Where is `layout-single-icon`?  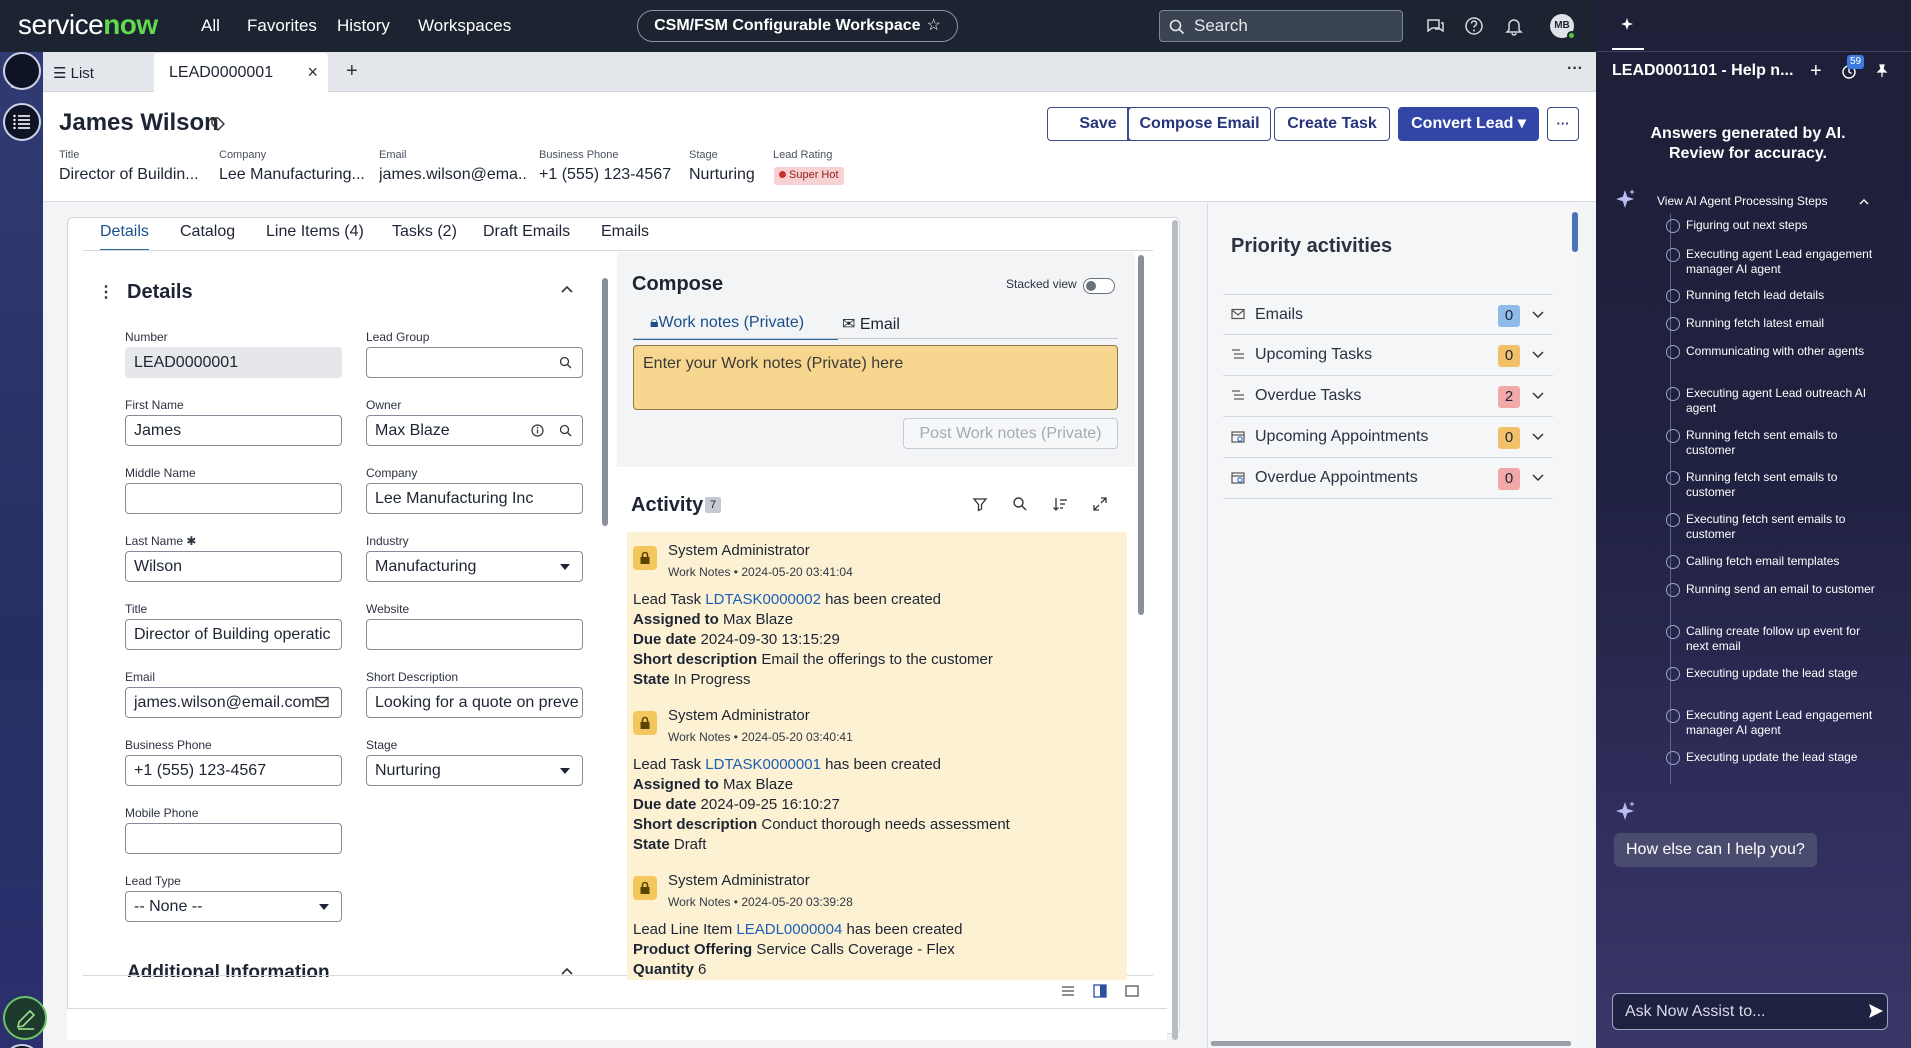 layout-single-icon is located at coordinates (1132, 991).